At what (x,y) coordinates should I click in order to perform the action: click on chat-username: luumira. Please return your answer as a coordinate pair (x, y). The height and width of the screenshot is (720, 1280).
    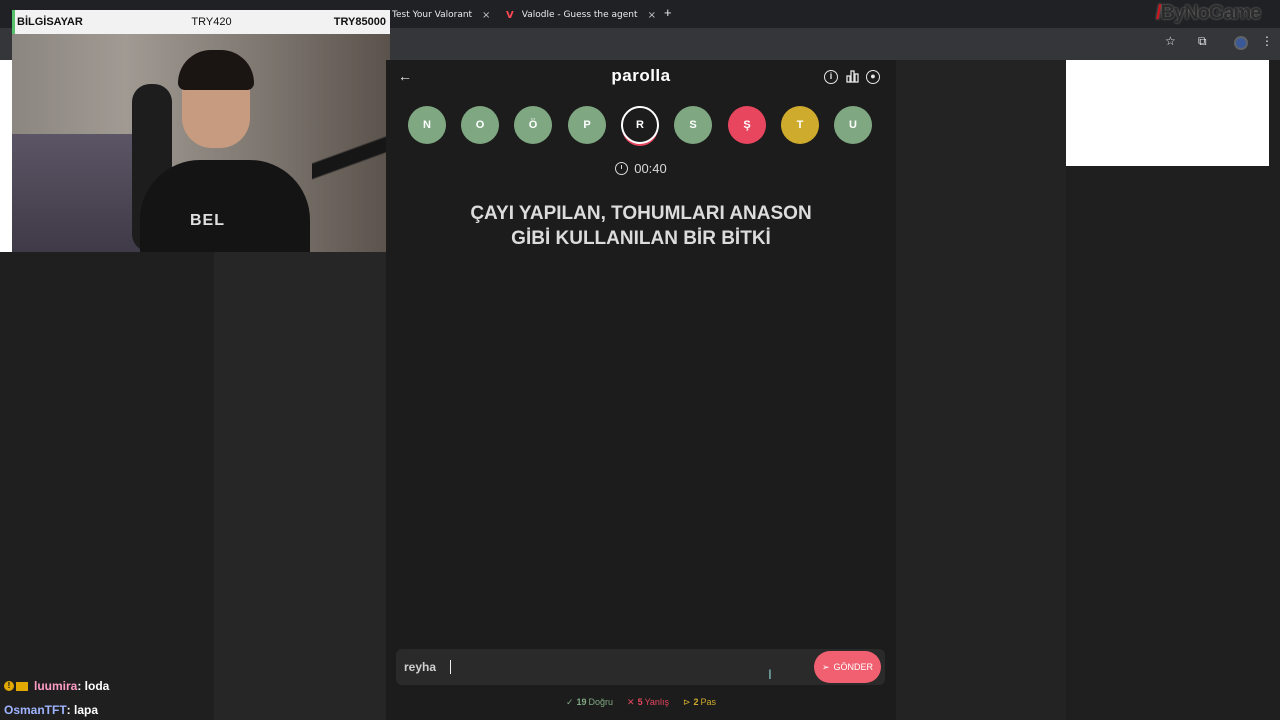
    Looking at the image, I should click on (56, 686).